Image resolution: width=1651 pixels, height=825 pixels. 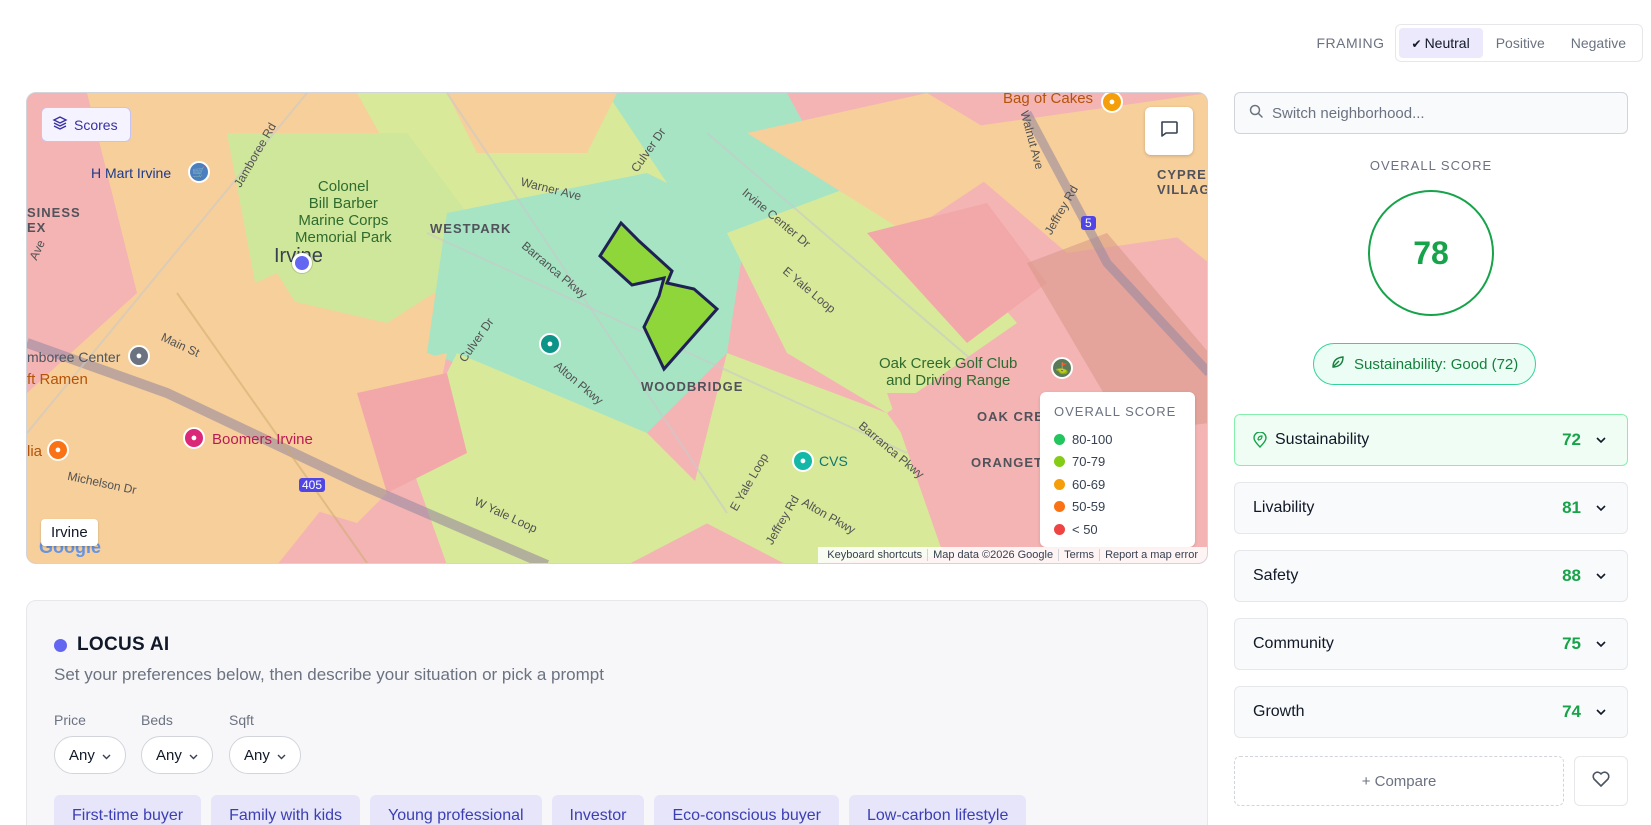 I want to click on sustainability-badge-label: Sustainability: Good (72), so click(x=1436, y=364).